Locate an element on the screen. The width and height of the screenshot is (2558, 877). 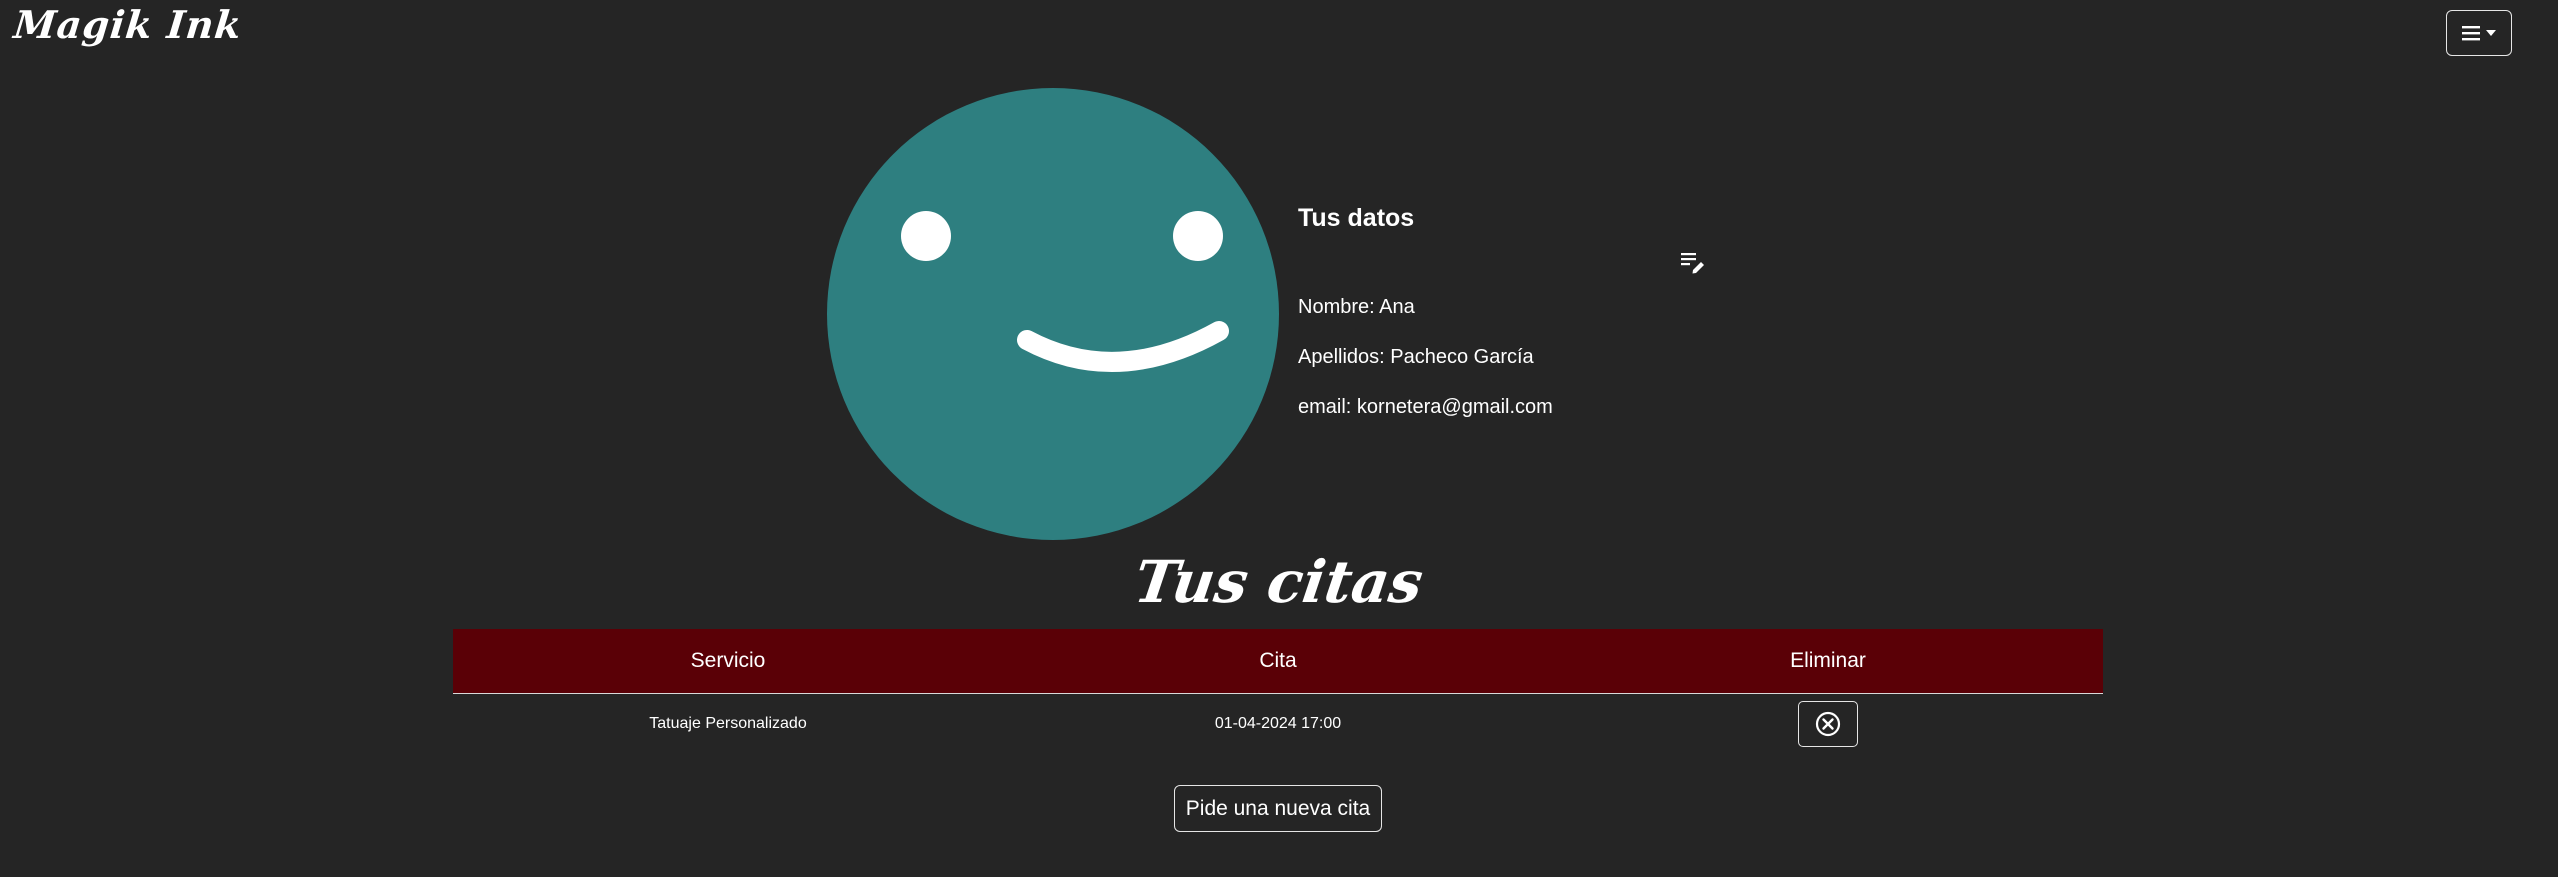
profile-email: email: kornetera@gmail.com is located at coordinates (1425, 407).